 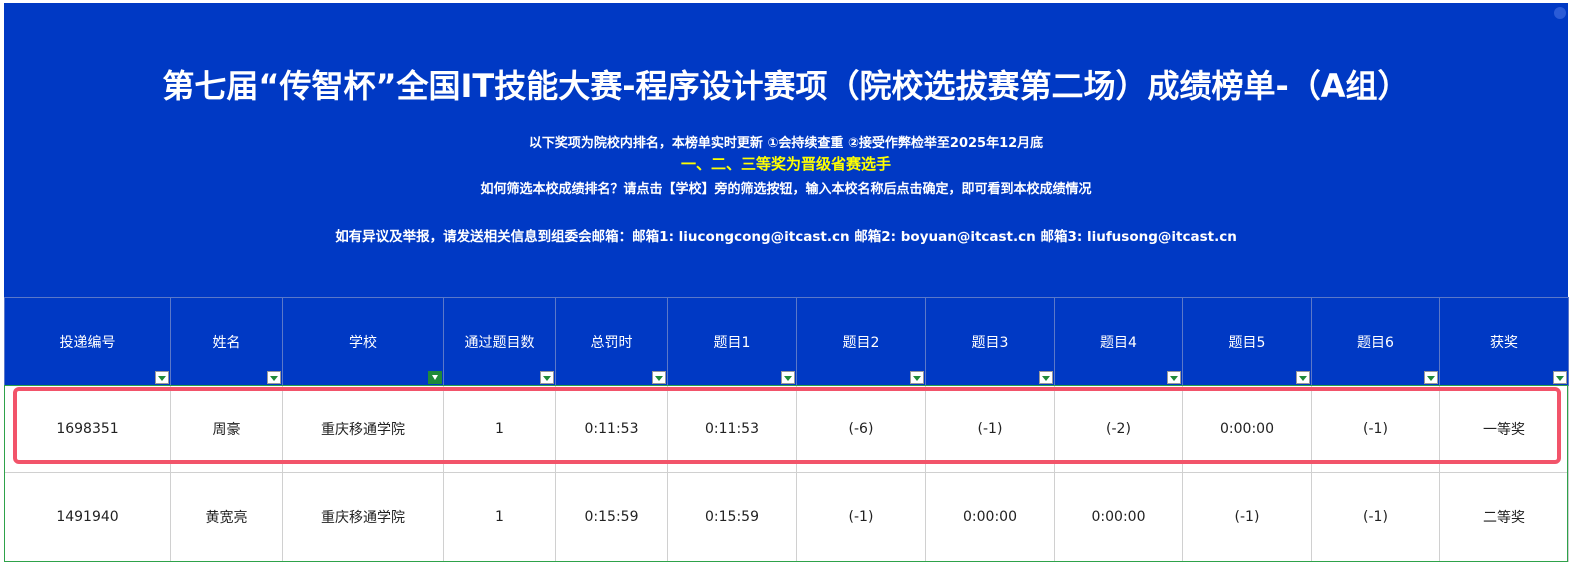 I want to click on column-header: 投递编号, so click(x=87, y=341).